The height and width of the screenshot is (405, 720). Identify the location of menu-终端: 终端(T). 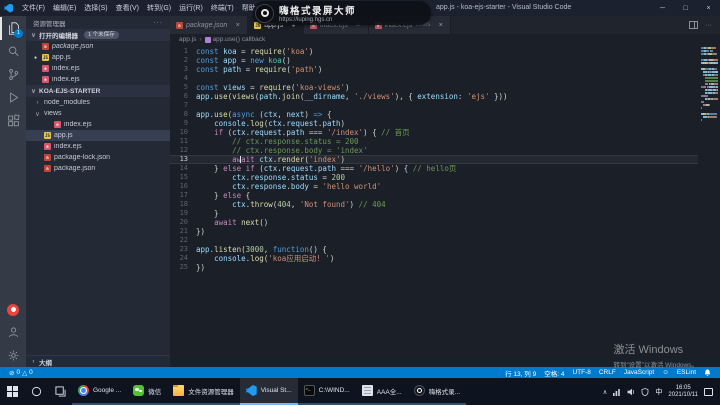
(222, 8).